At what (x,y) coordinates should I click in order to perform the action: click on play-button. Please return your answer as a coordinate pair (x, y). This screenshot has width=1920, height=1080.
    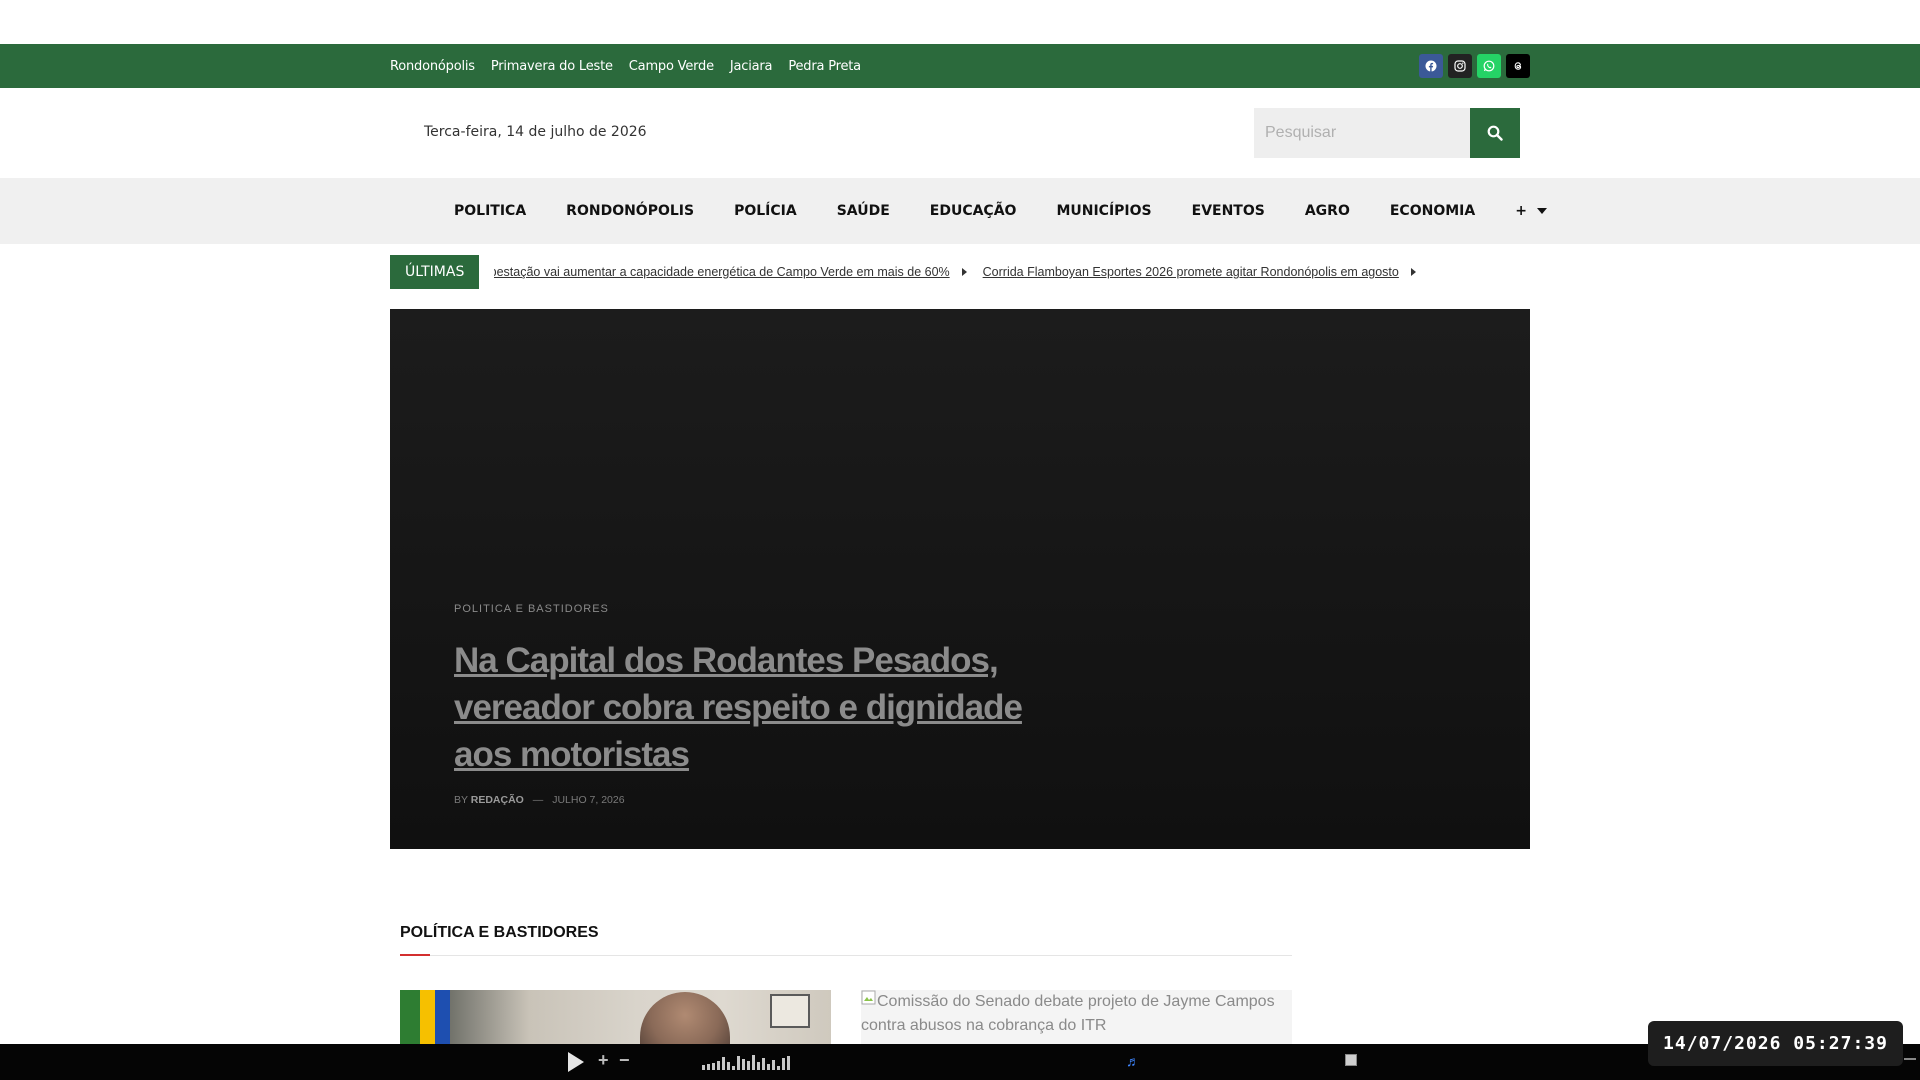
    Looking at the image, I should click on (576, 1062).